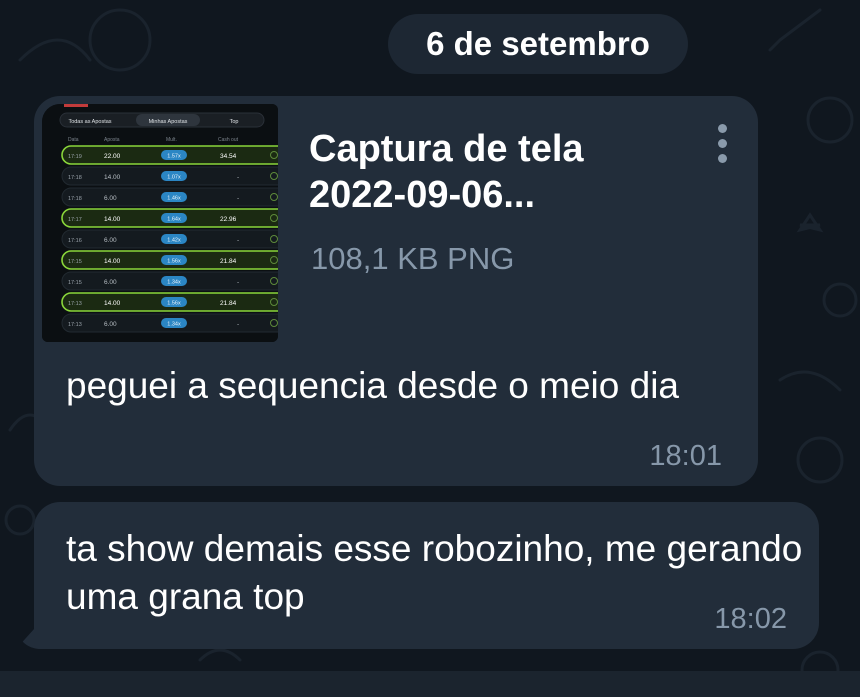 This screenshot has height=697, width=860. Describe the element at coordinates (430, 684) in the screenshot. I see `input-bar-edge` at that location.